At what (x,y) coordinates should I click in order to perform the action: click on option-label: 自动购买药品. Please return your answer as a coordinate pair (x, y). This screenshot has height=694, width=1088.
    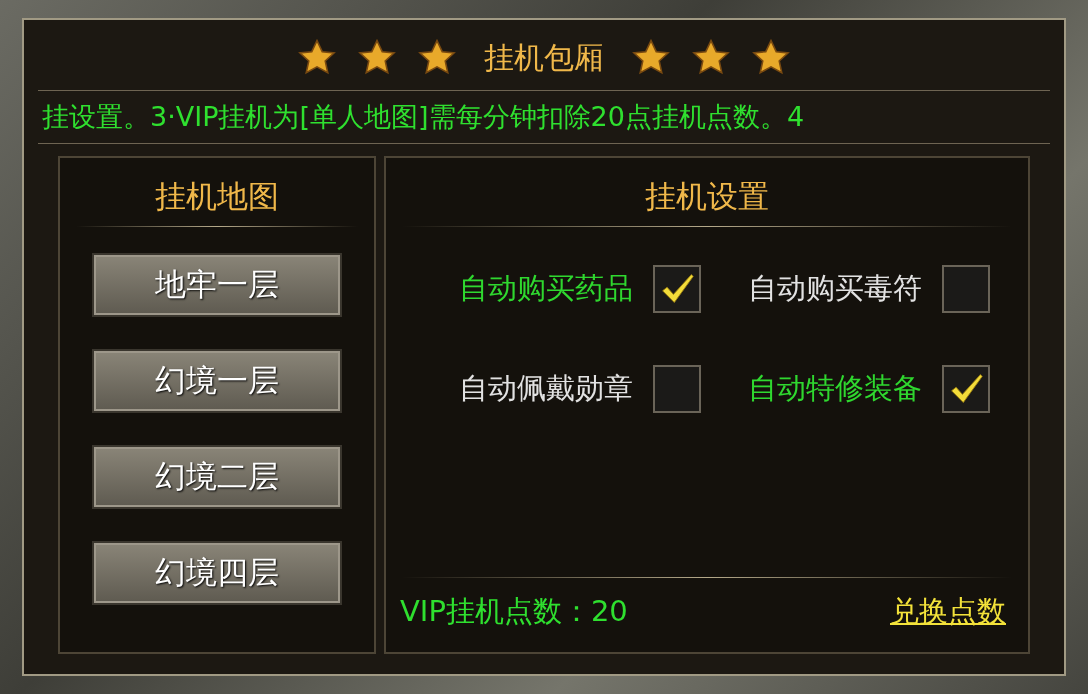
    Looking at the image, I should click on (546, 288).